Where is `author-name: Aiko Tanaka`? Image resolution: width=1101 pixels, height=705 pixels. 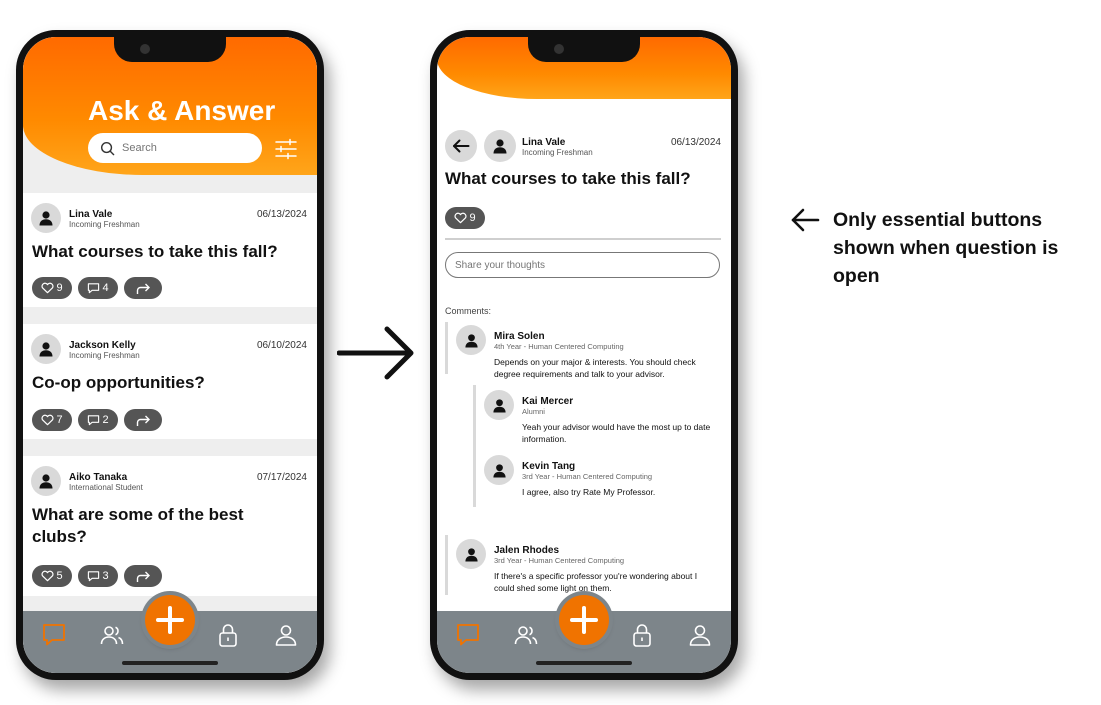
author-name: Aiko Tanaka is located at coordinates (98, 477).